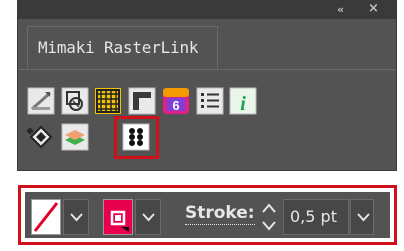 Image resolution: width=404 pixels, height=251 pixels. I want to click on stroke-weight-dropdown-button, so click(362, 217).